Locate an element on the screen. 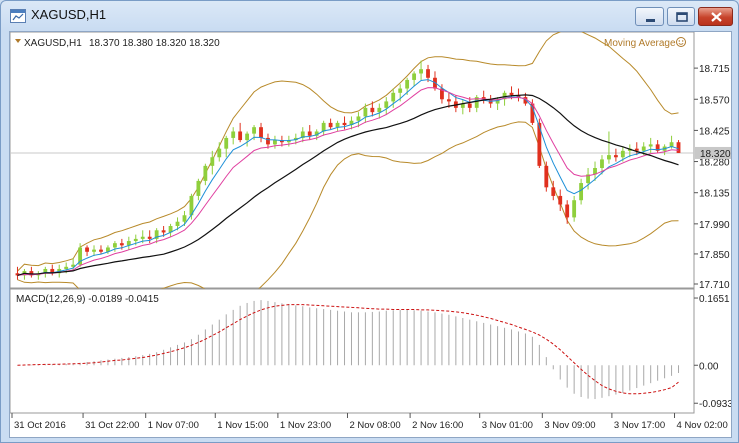  price-tick-label: 17.710 is located at coordinates (714, 285).